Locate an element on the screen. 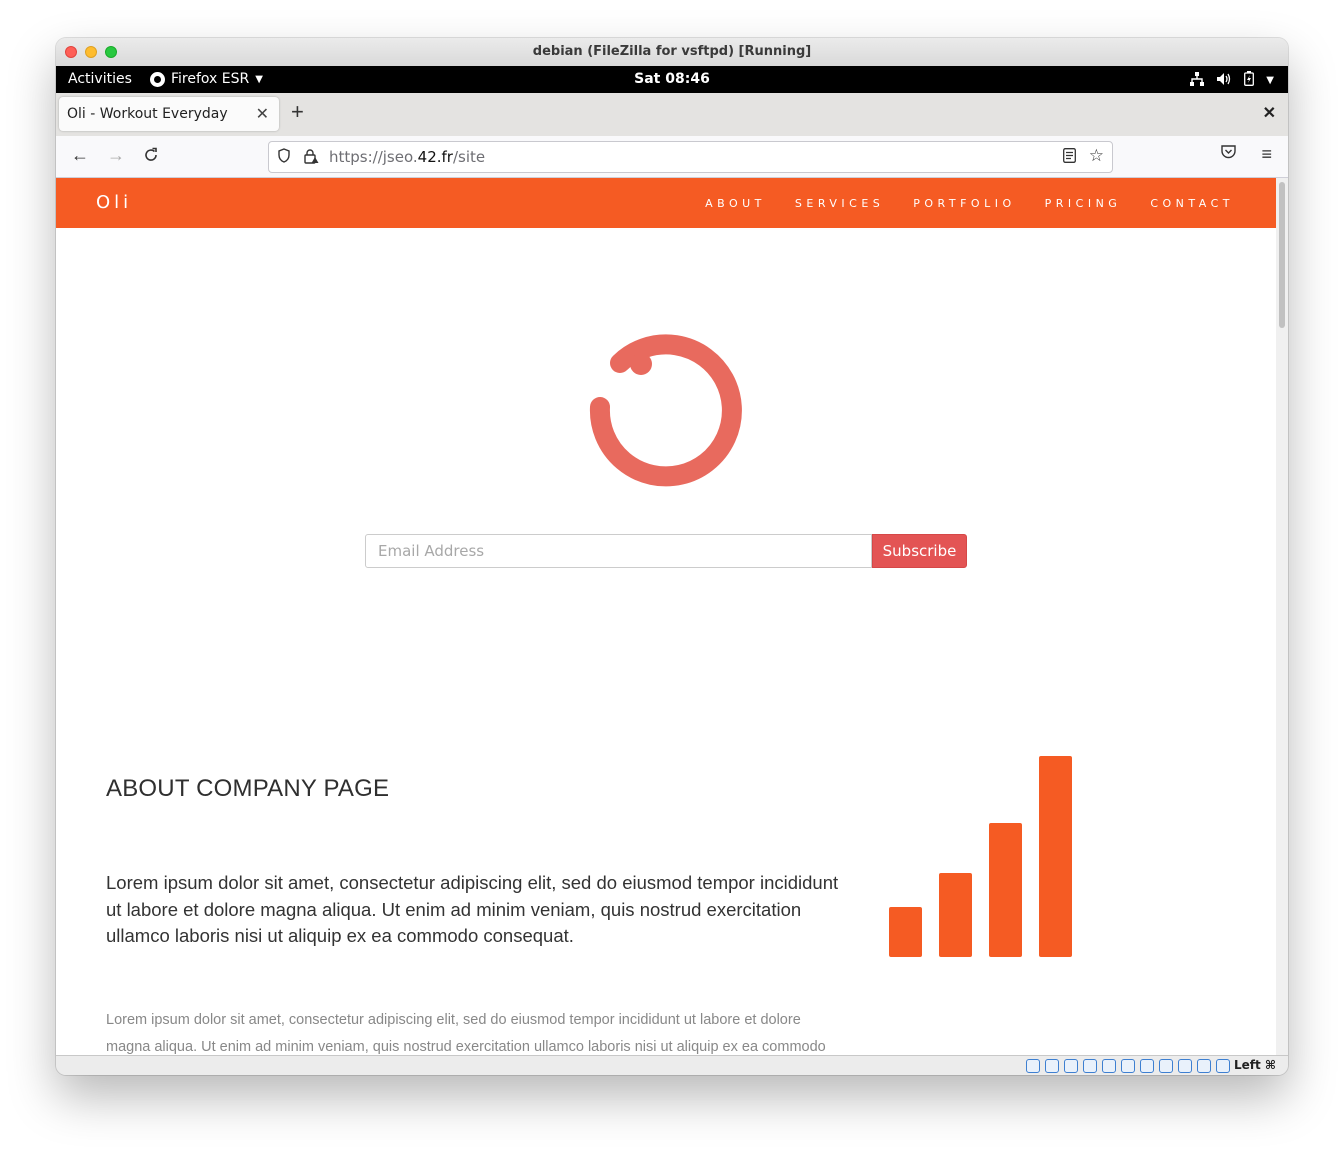 Image resolution: width=1344 pixels, height=1150 pixels. url-text: https://jseo.42.fr/site is located at coordinates (407, 157).